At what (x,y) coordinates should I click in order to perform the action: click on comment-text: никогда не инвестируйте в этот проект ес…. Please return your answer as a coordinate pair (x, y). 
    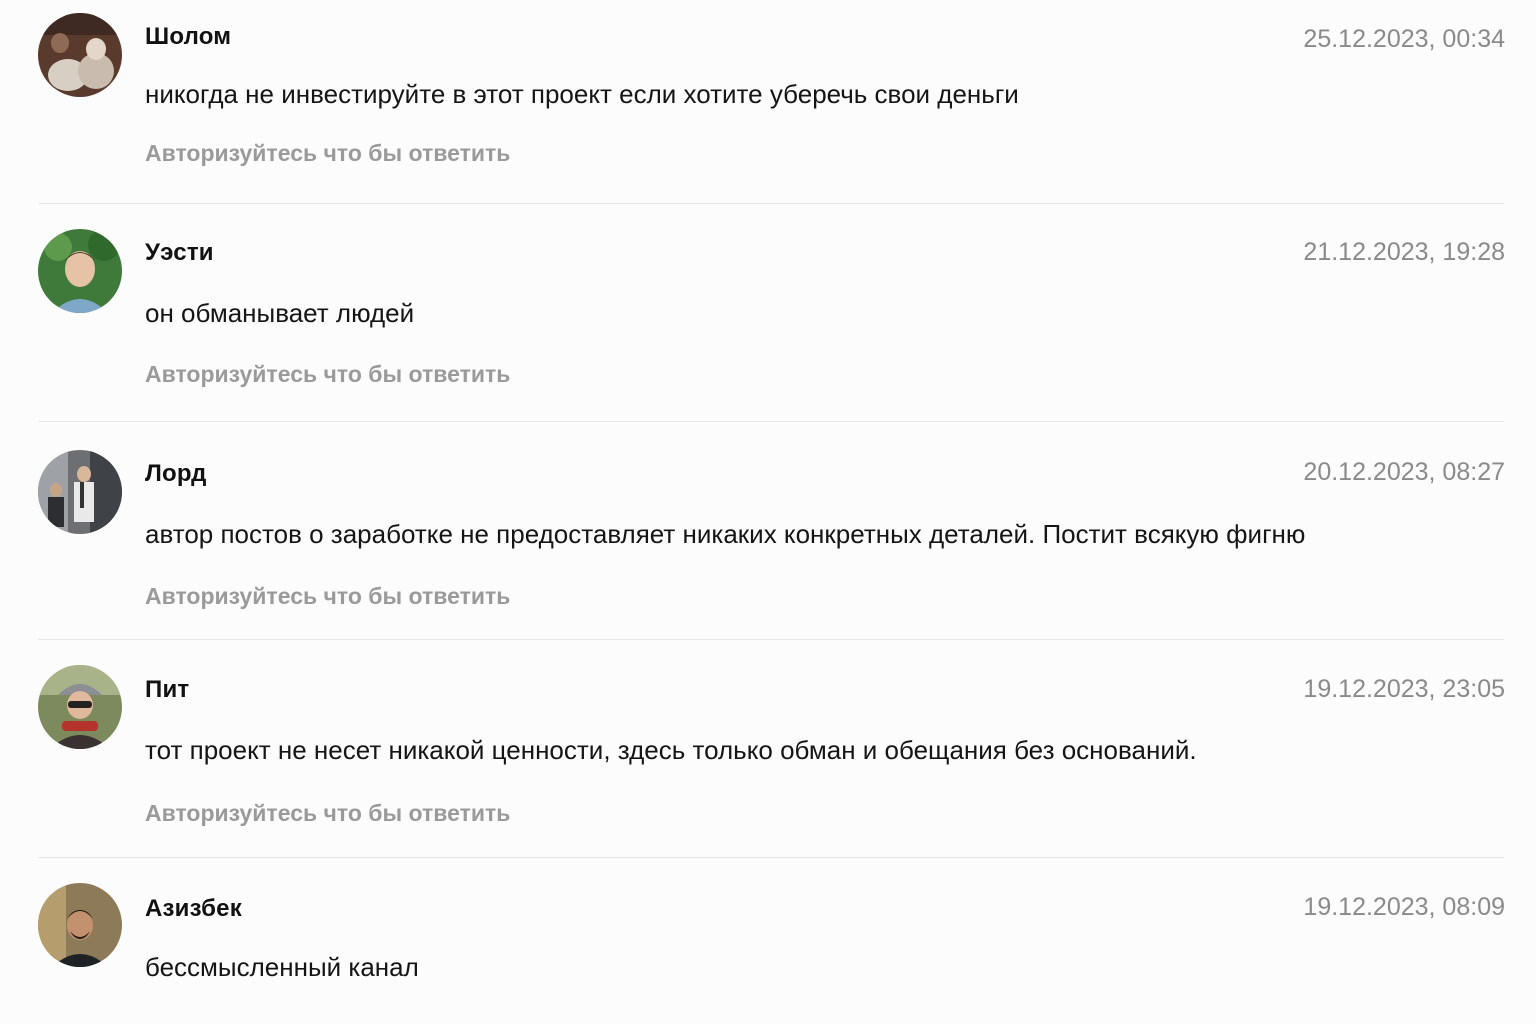
    Looking at the image, I should click on (582, 94).